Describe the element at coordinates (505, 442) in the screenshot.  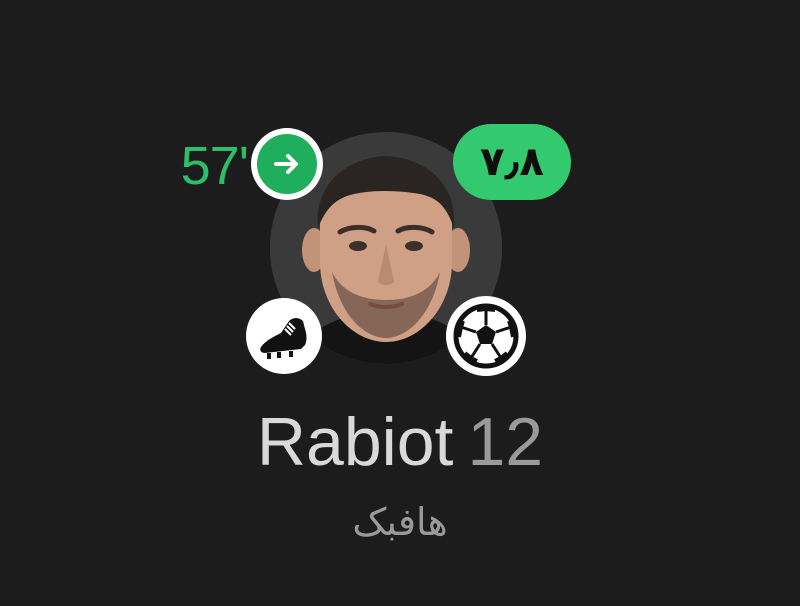
I see `player-number: 12` at that location.